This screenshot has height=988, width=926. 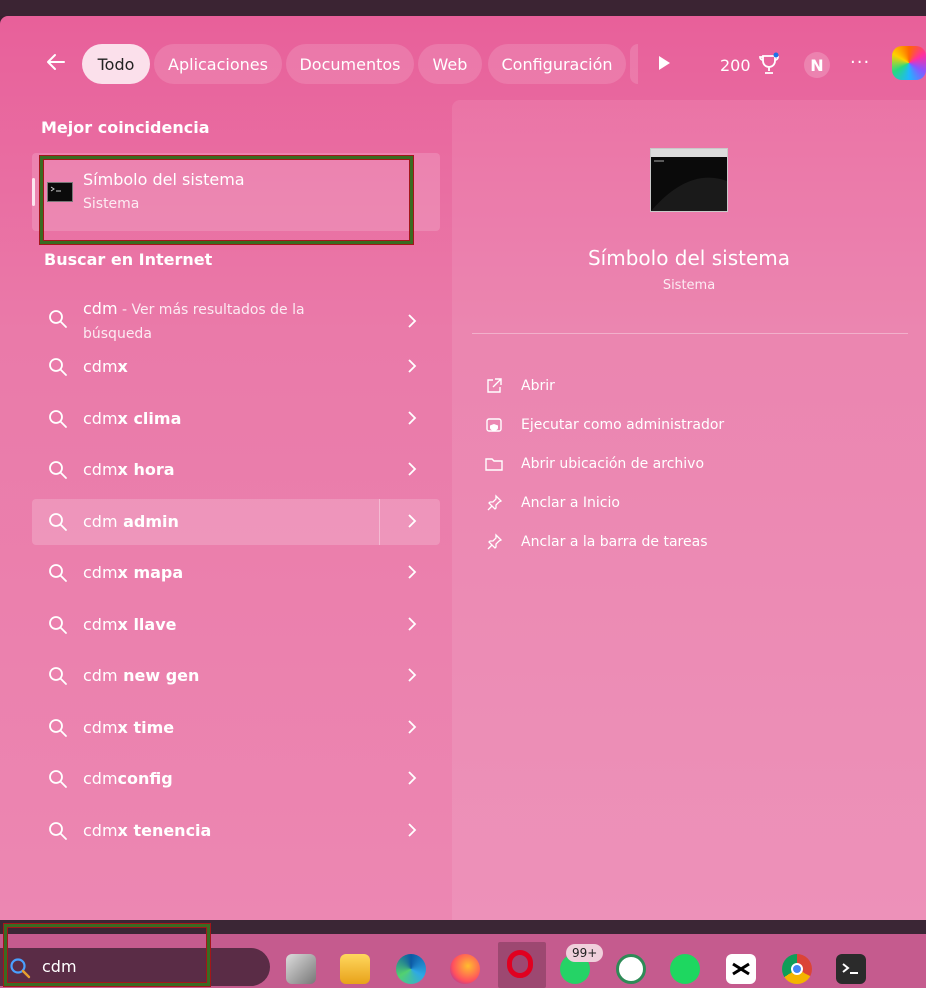 What do you see at coordinates (236, 321) in the screenshot?
I see `search-suggestion-first: cdm - Ver más resultados de la búsqueda` at bounding box center [236, 321].